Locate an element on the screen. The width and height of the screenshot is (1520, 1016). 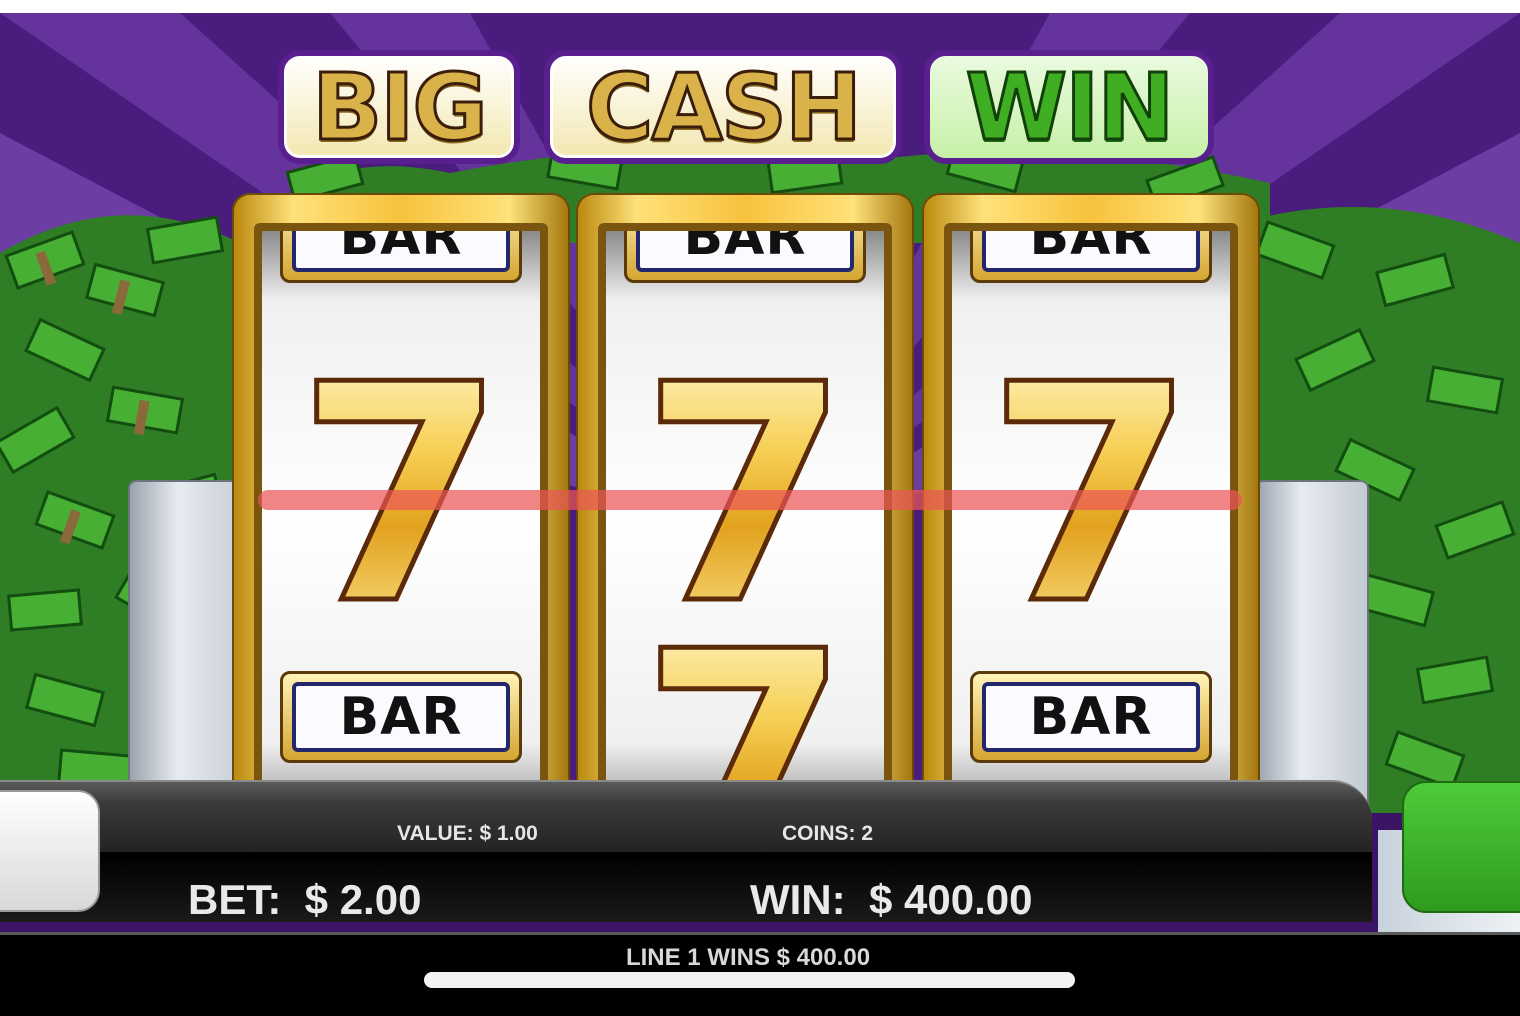
game-title: BIG CASH WIN is located at coordinates (746, 107).